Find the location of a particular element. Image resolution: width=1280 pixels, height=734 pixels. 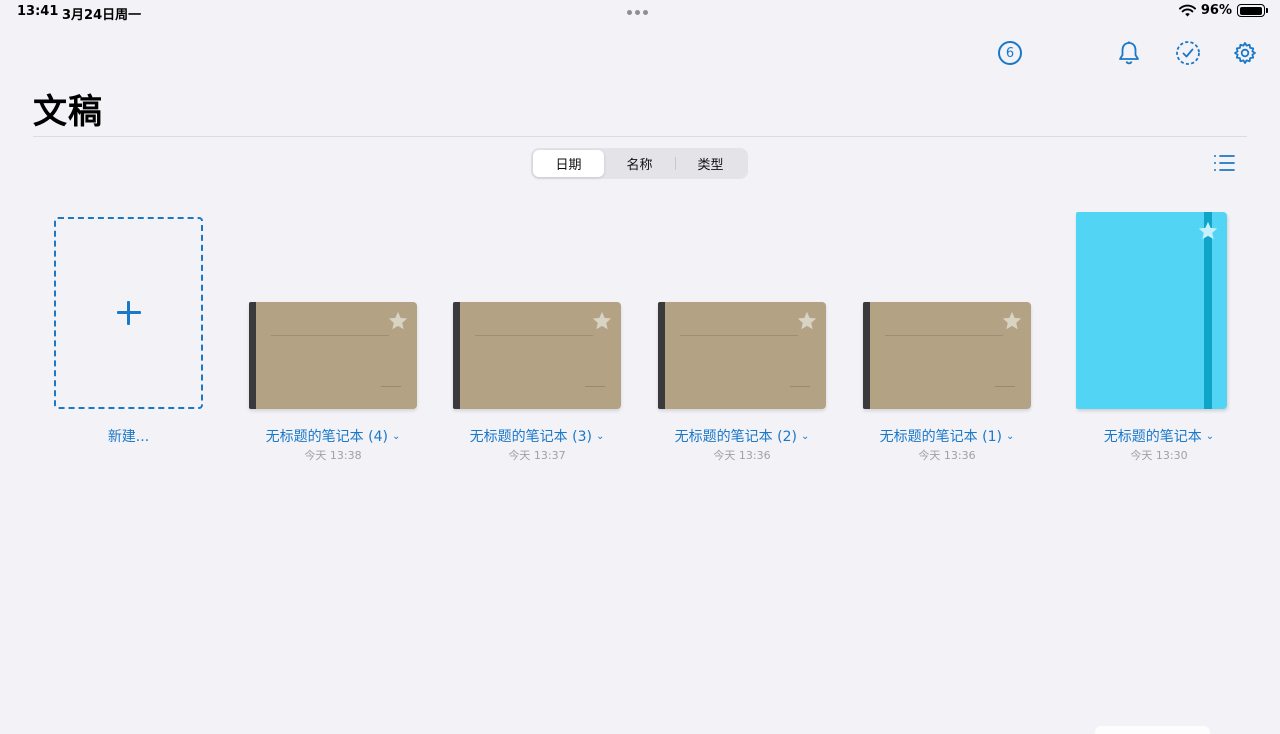

bell-icon is located at coordinates (1129, 53).